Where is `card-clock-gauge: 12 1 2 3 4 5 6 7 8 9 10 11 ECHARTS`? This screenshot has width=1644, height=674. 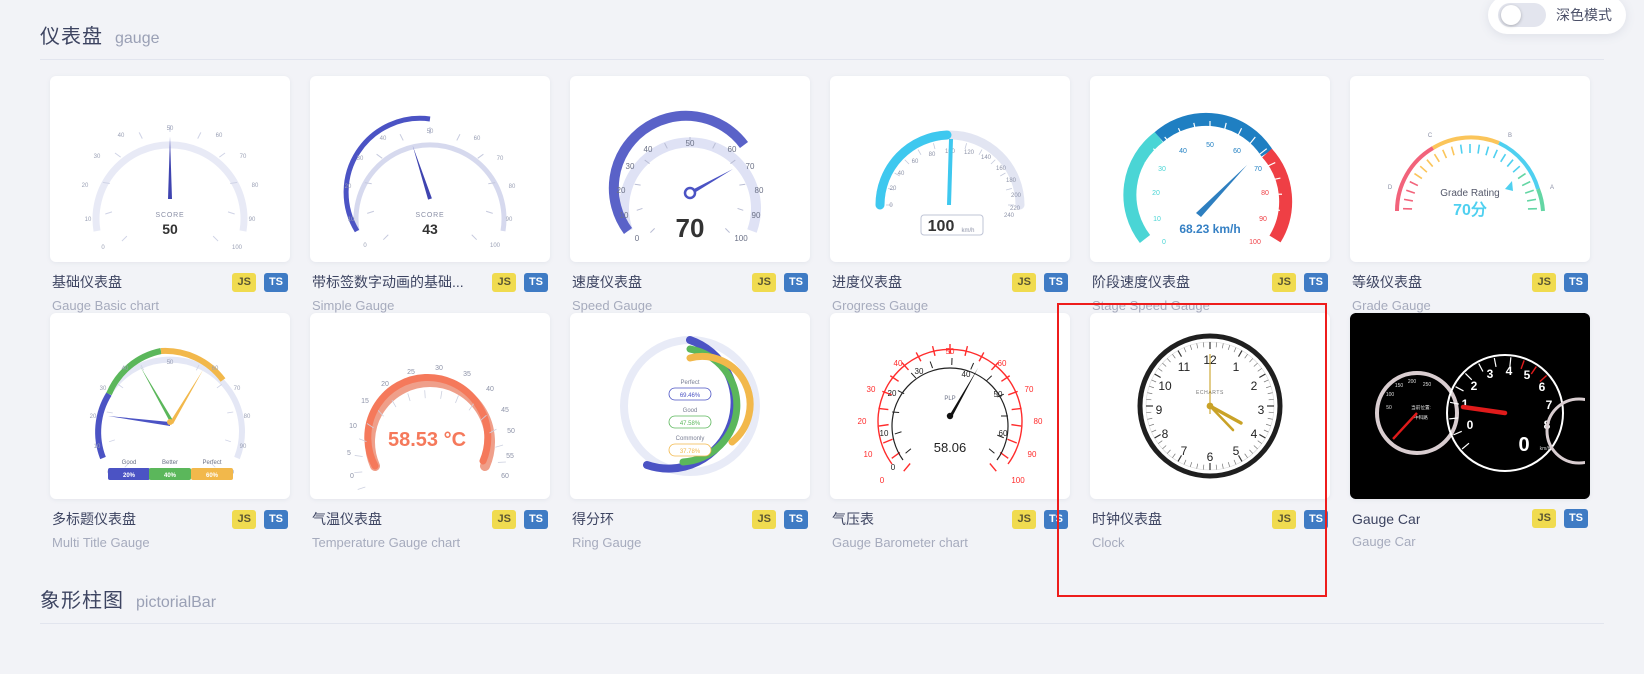
card-clock-gauge: 12 1 2 3 4 5 6 7 8 9 10 11 ECHARTS is located at coordinates (1210, 431).